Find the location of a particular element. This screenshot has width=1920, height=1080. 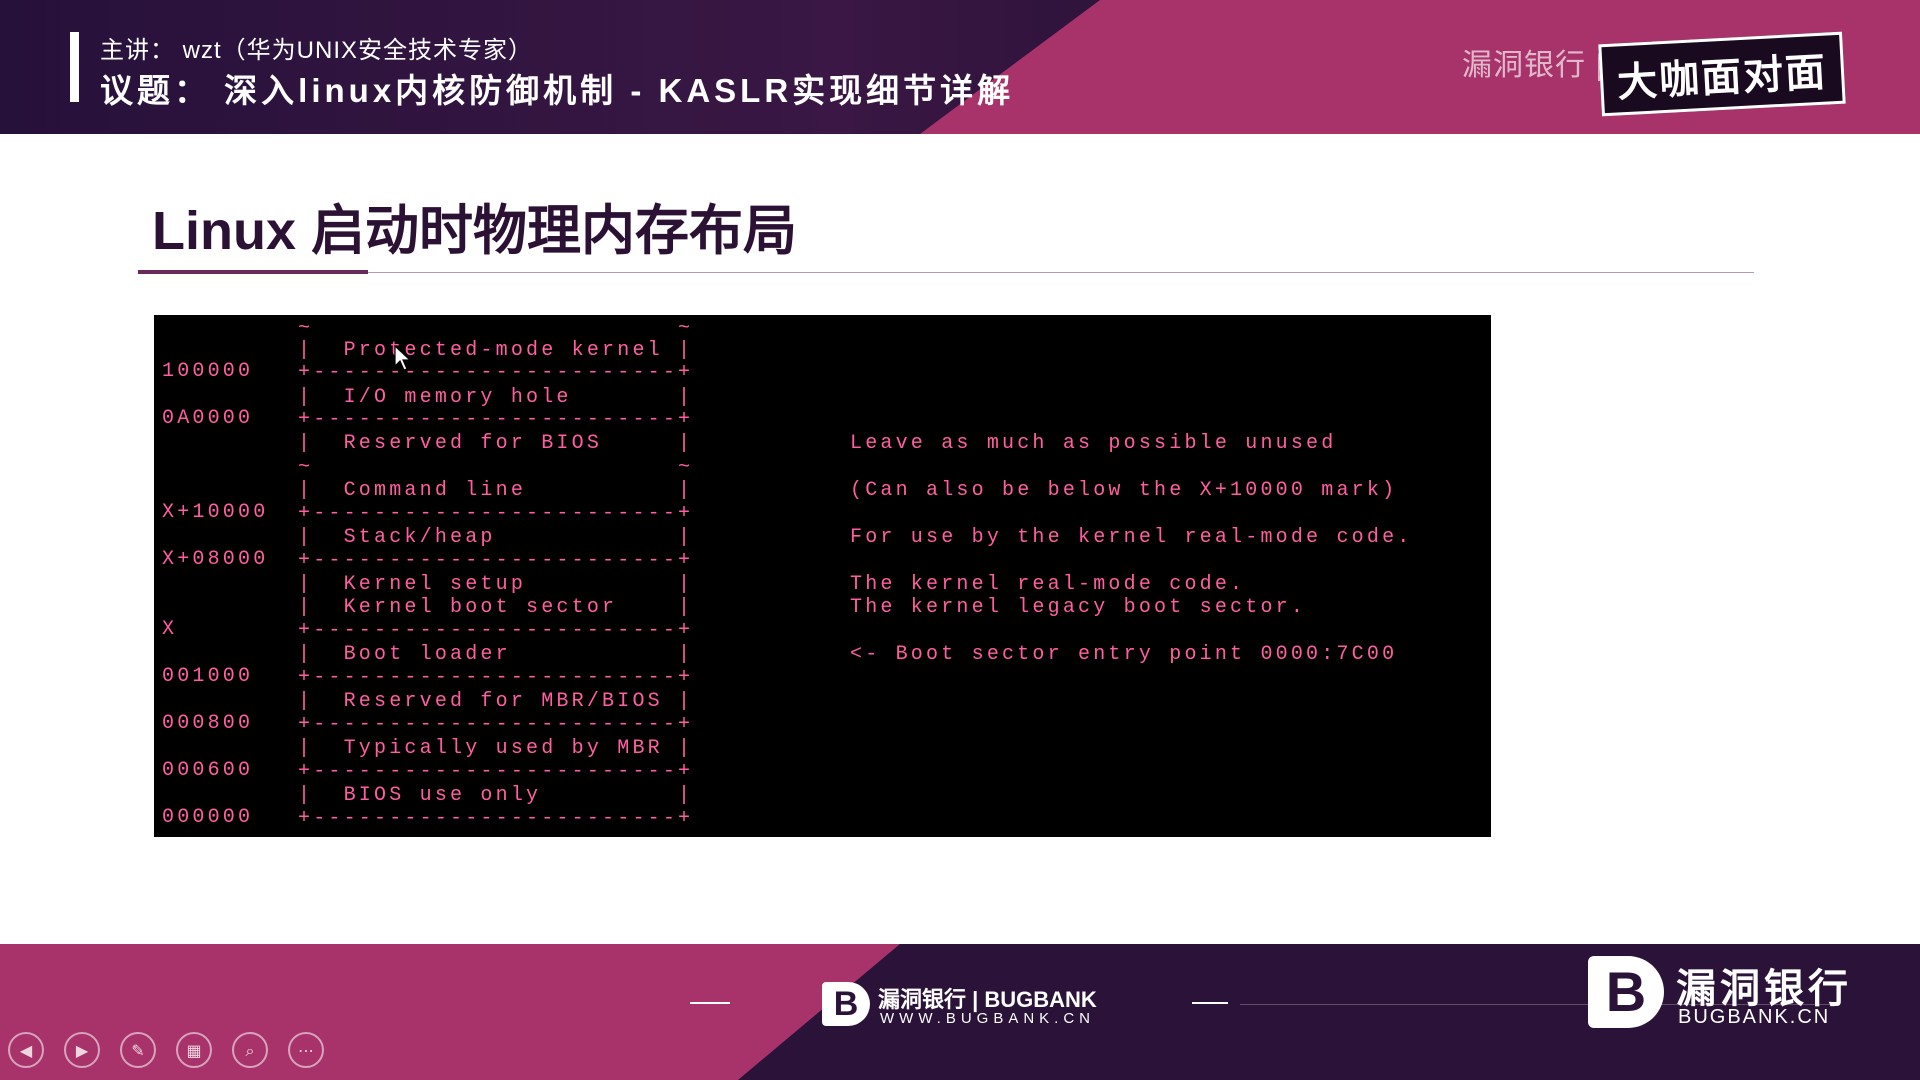

box-line: | I/O memory hole | is located at coordinates (496, 397).